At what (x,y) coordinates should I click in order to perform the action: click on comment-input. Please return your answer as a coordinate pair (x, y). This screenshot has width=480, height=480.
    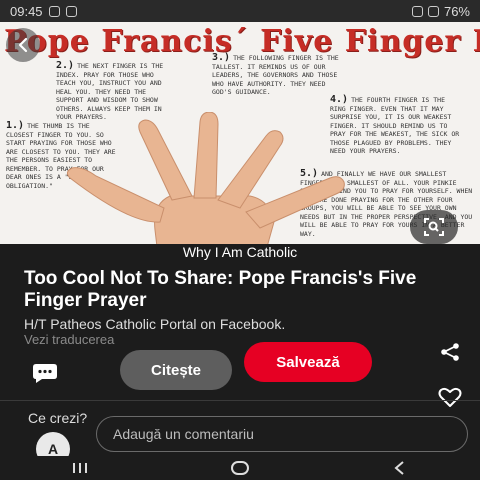
    Looking at the image, I should click on (282, 434).